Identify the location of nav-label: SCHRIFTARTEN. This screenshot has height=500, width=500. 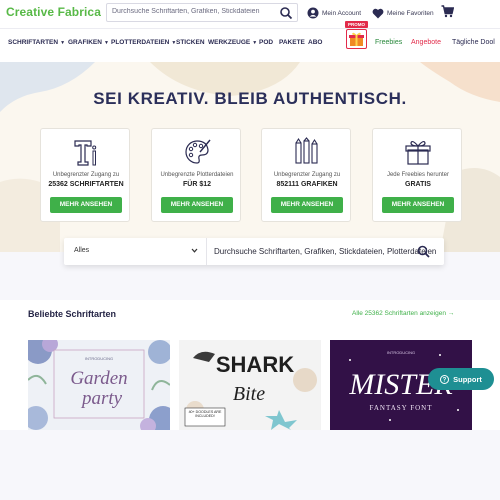
(33, 42).